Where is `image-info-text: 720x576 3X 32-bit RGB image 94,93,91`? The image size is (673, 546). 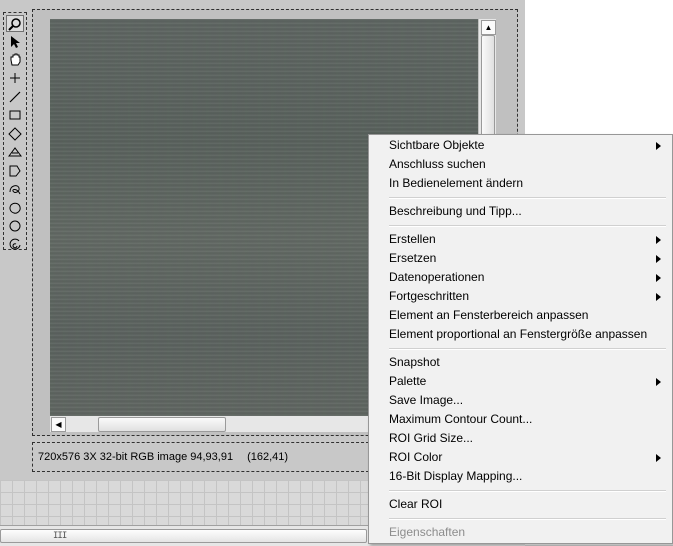 image-info-text: 720x576 3X 32-bit RGB image 94,93,91 is located at coordinates (136, 457).